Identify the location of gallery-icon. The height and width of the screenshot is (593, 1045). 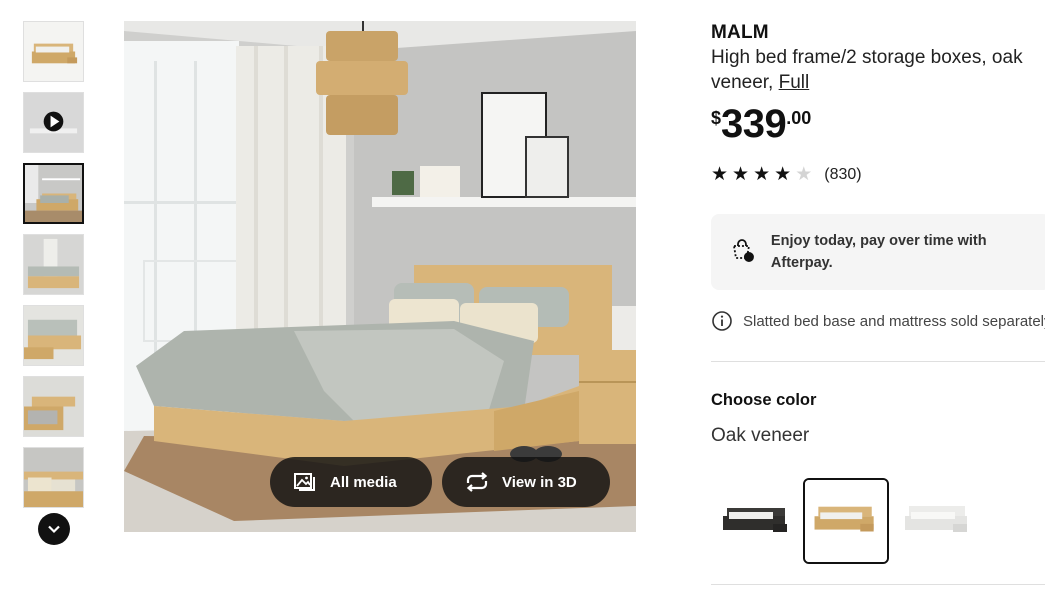
(305, 482).